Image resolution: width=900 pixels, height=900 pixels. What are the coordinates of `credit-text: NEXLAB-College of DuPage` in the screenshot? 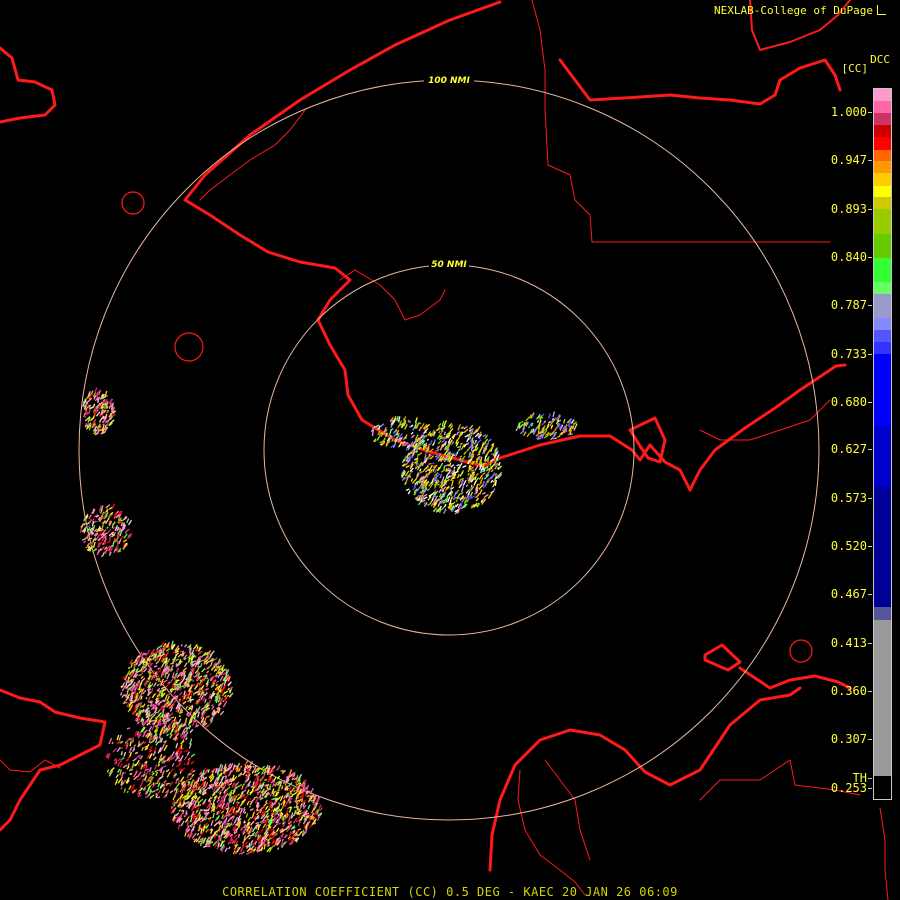 It's located at (793, 10).